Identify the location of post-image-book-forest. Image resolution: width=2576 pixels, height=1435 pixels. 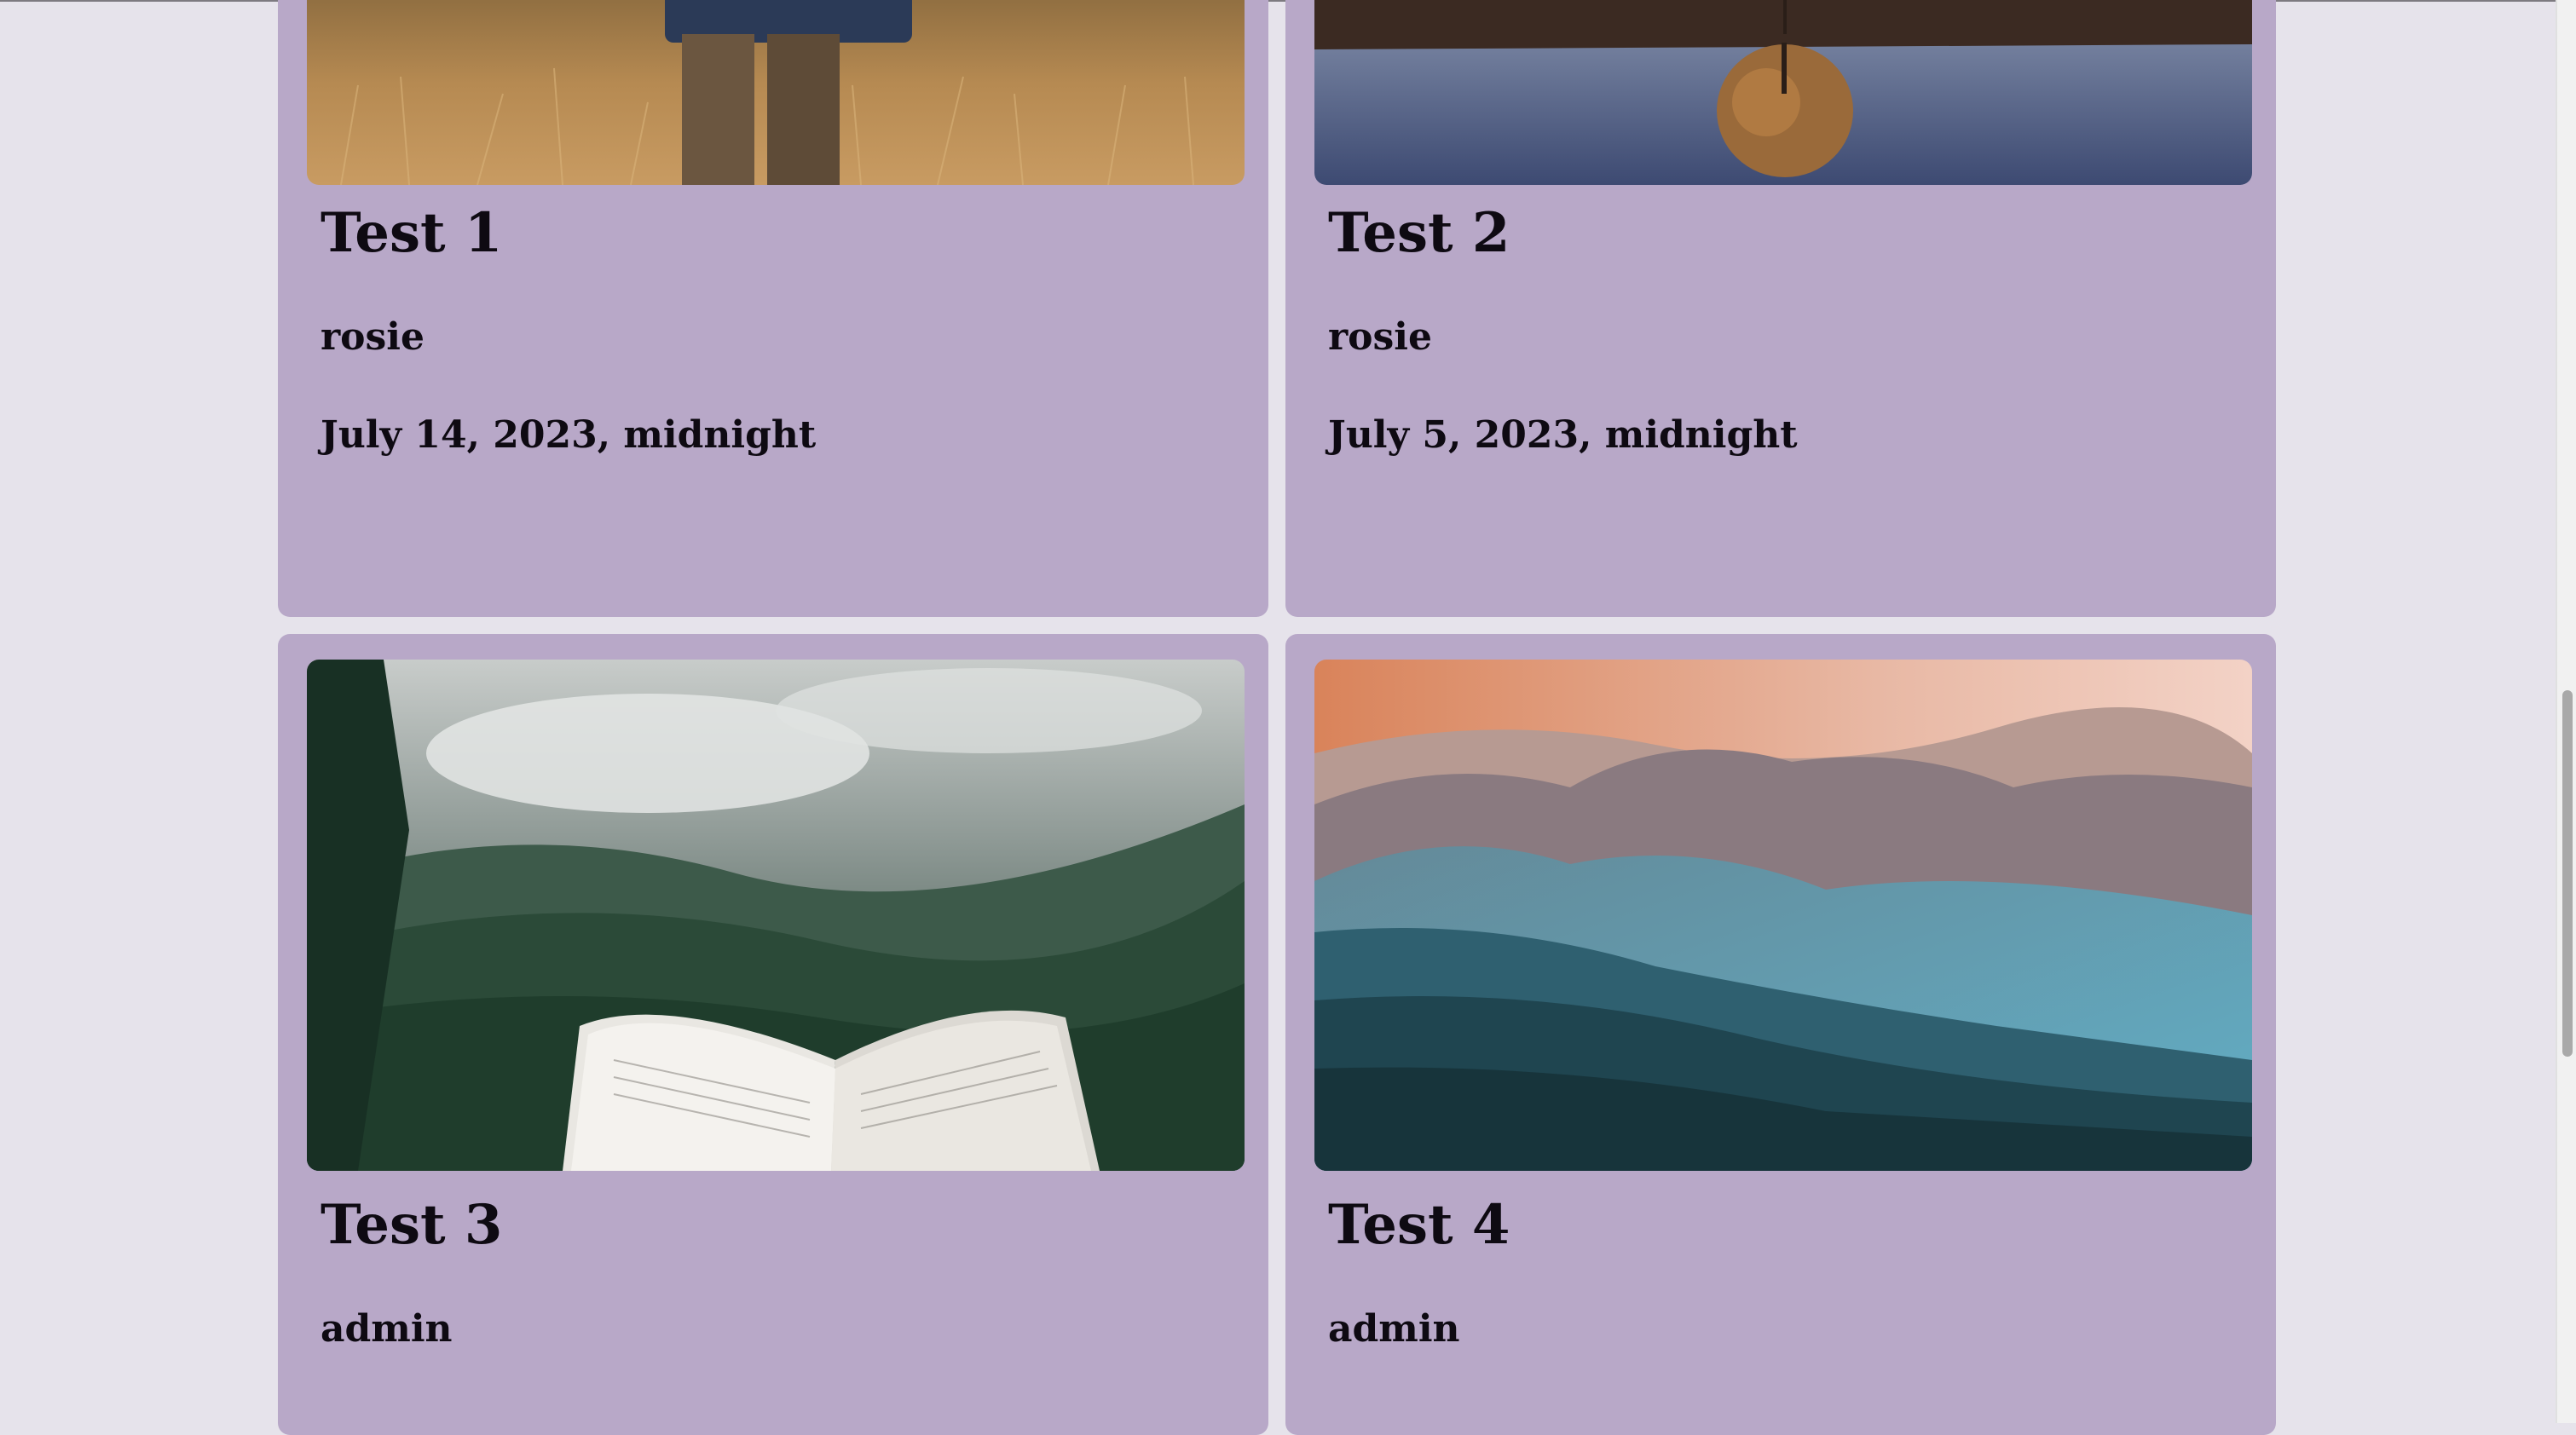
(776, 916).